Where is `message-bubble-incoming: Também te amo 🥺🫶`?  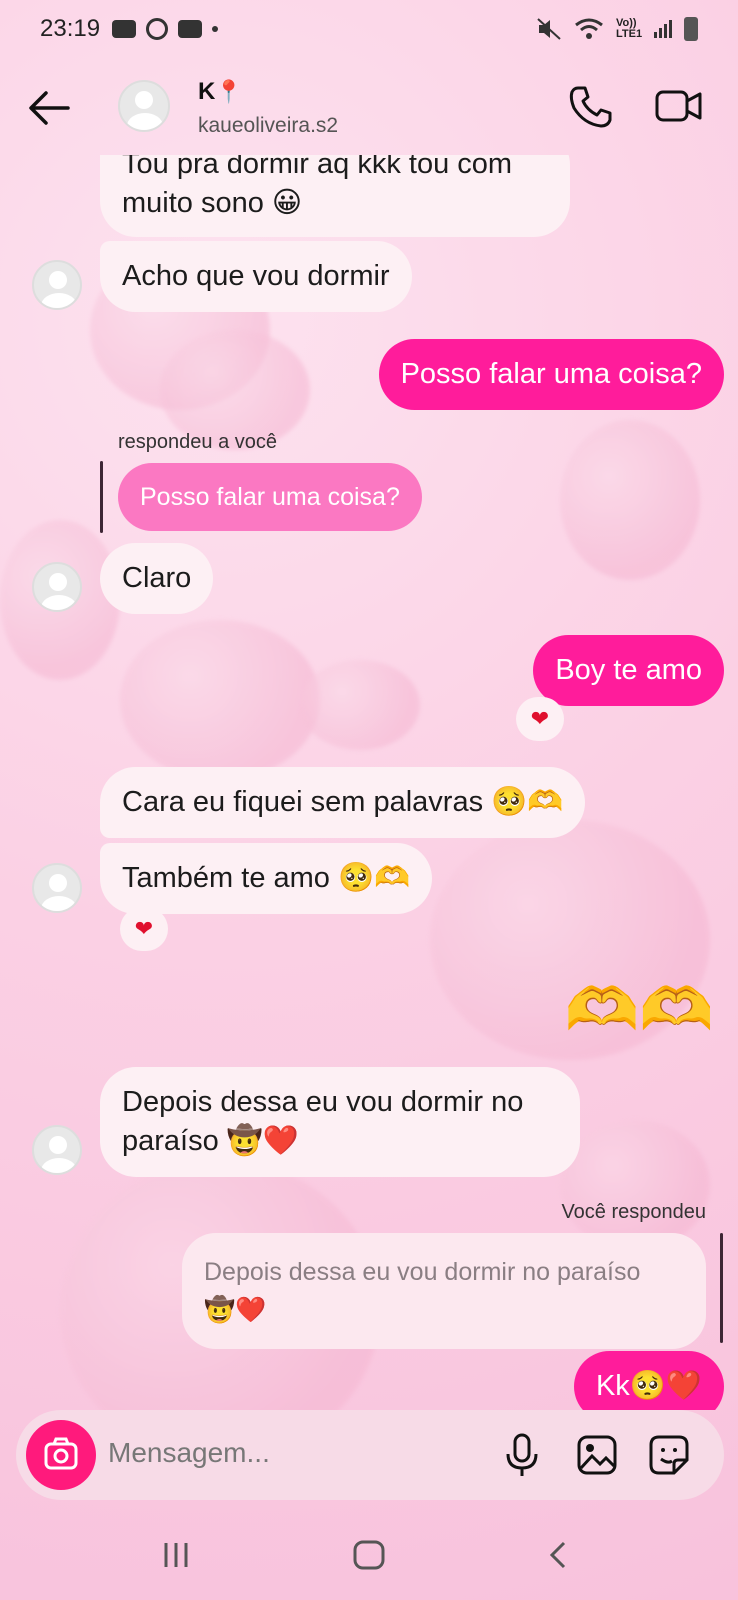
message-bubble-incoming: Também te amo 🥺🫶 is located at coordinates (266, 878).